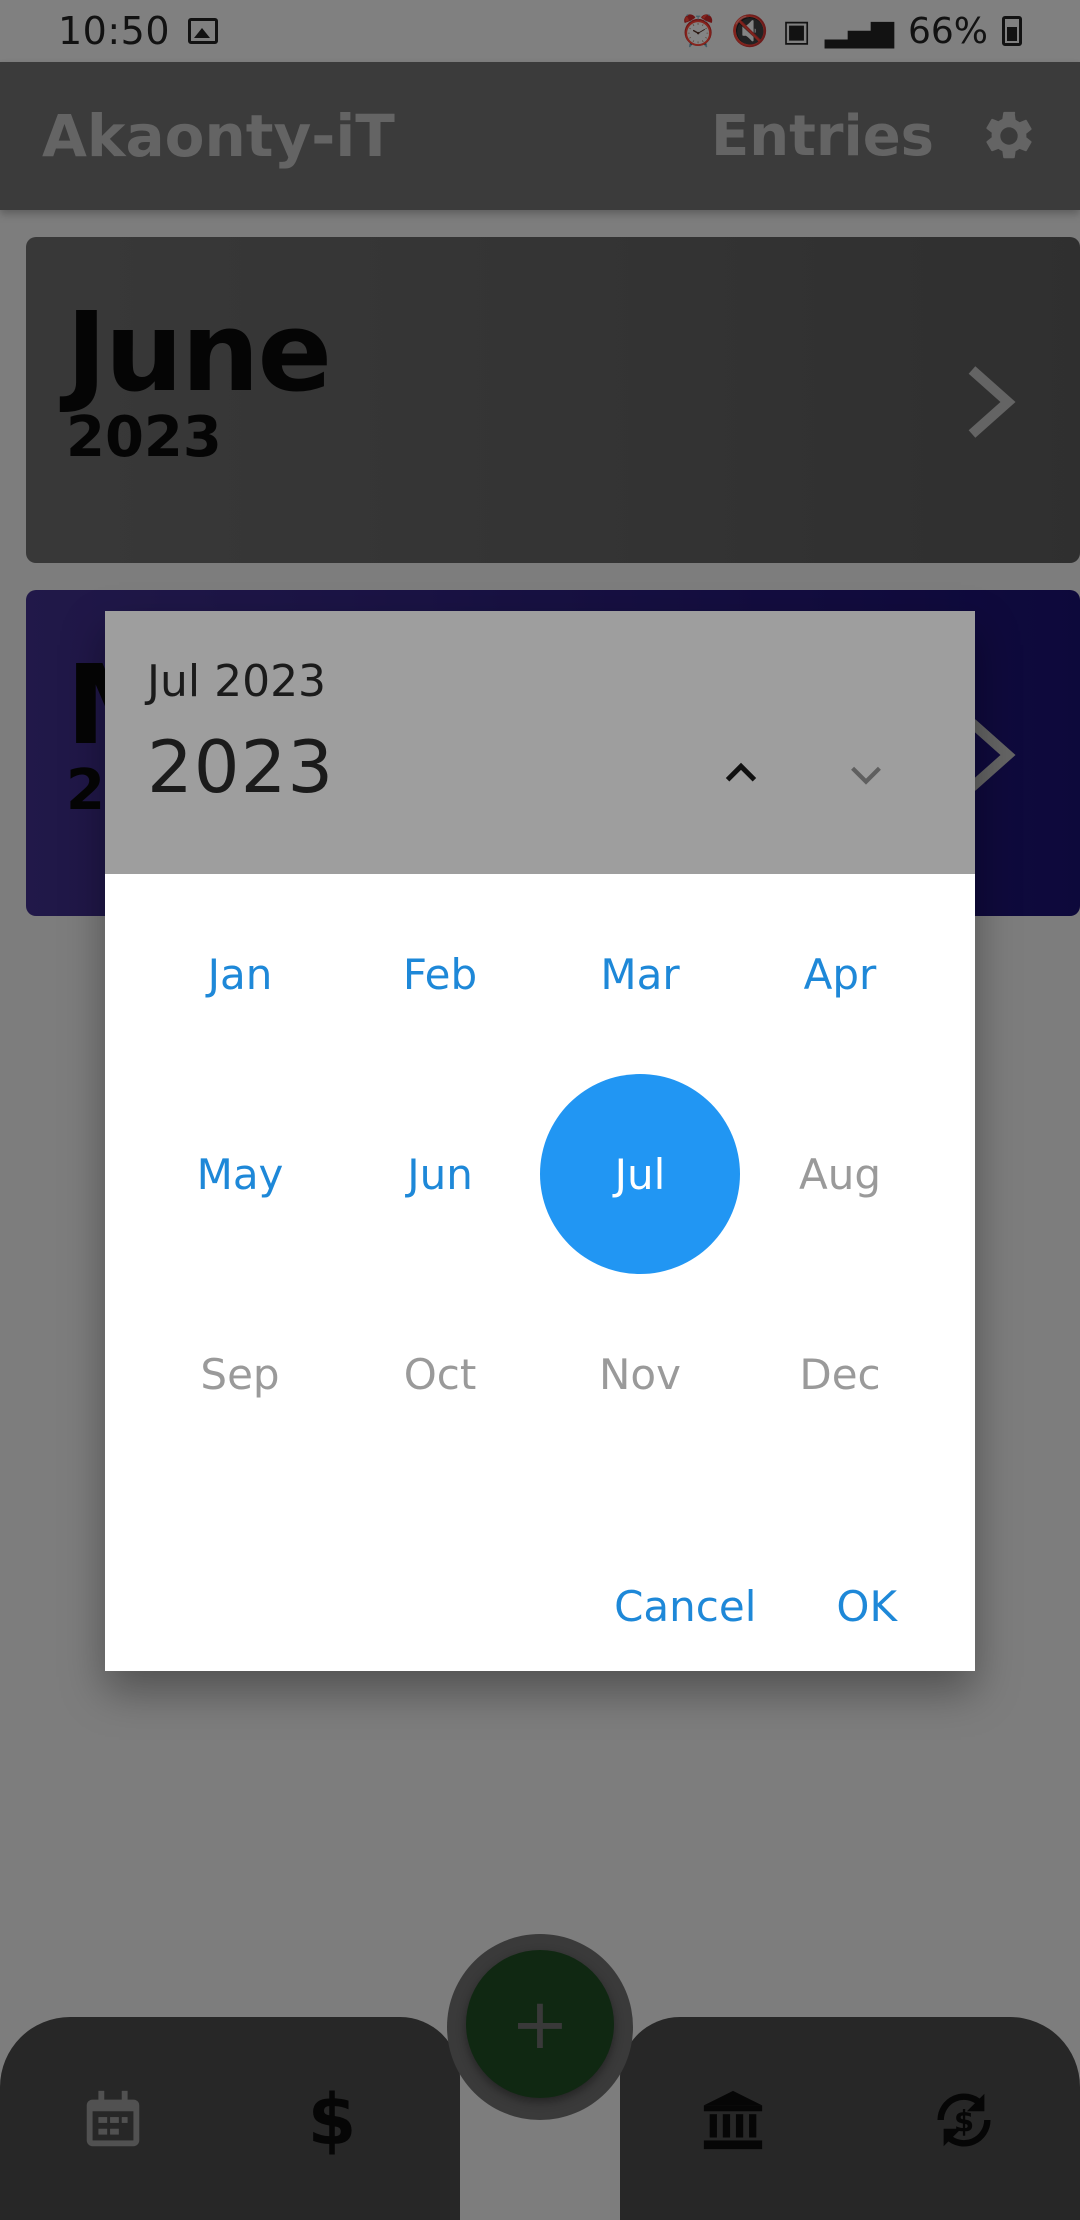 This screenshot has height=2220, width=1080. I want to click on dialog-actions: Cancel OK, so click(794, 1606).